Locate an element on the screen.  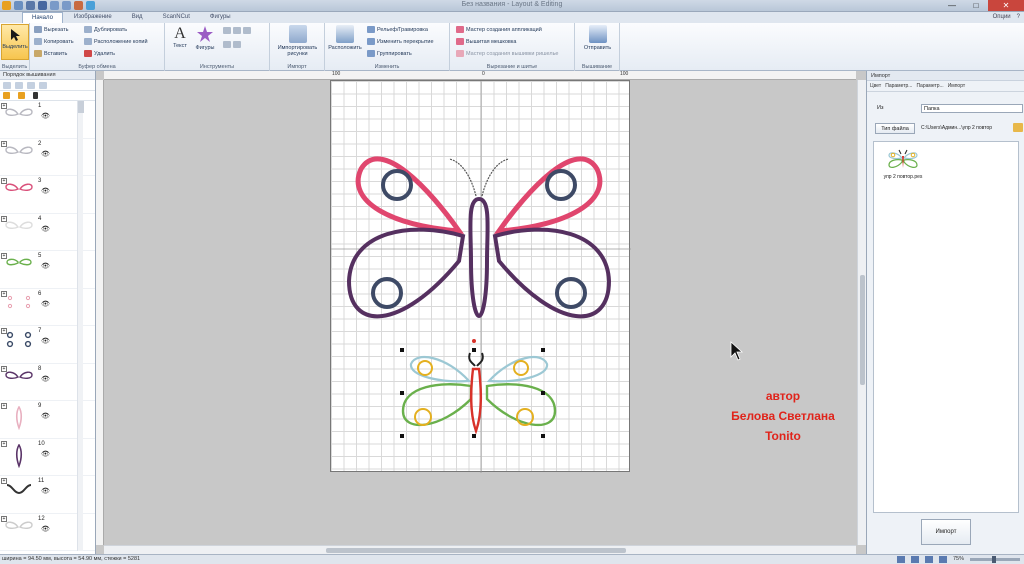
browse-folder-icon is located at coordinates (1018, 127).